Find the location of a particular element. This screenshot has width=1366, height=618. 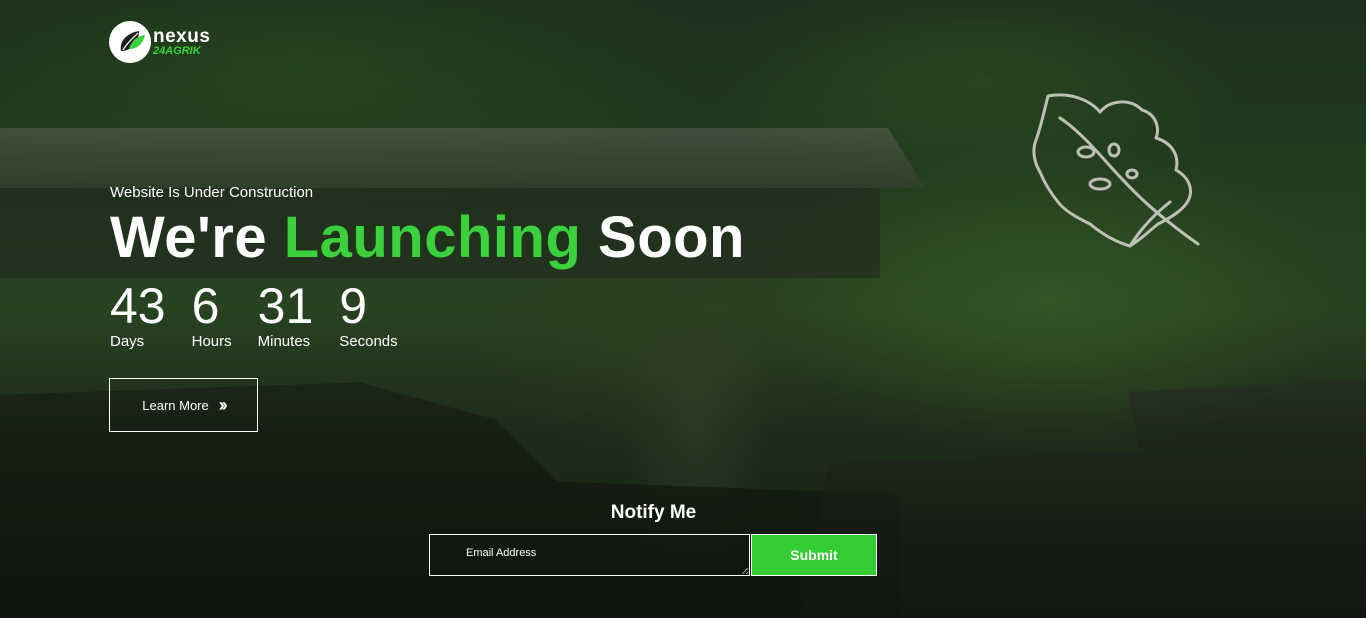

email-input is located at coordinates (589, 555).